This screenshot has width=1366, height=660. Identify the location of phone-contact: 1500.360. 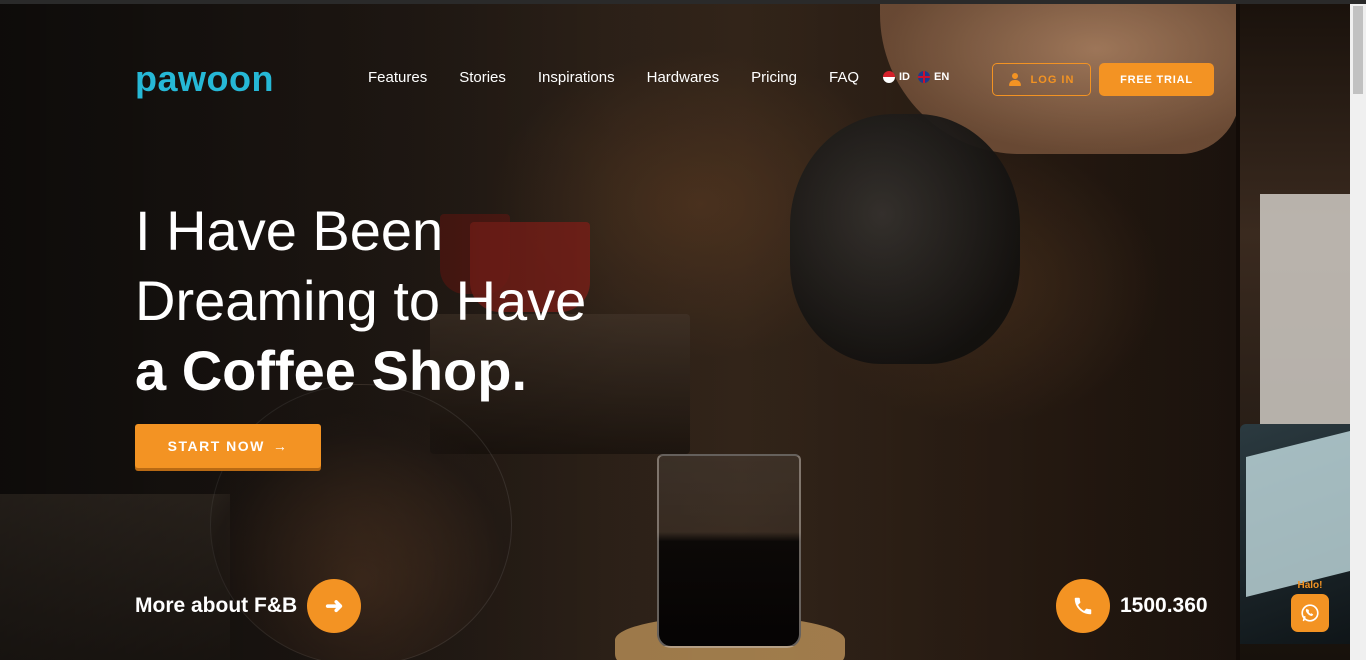
(1132, 606).